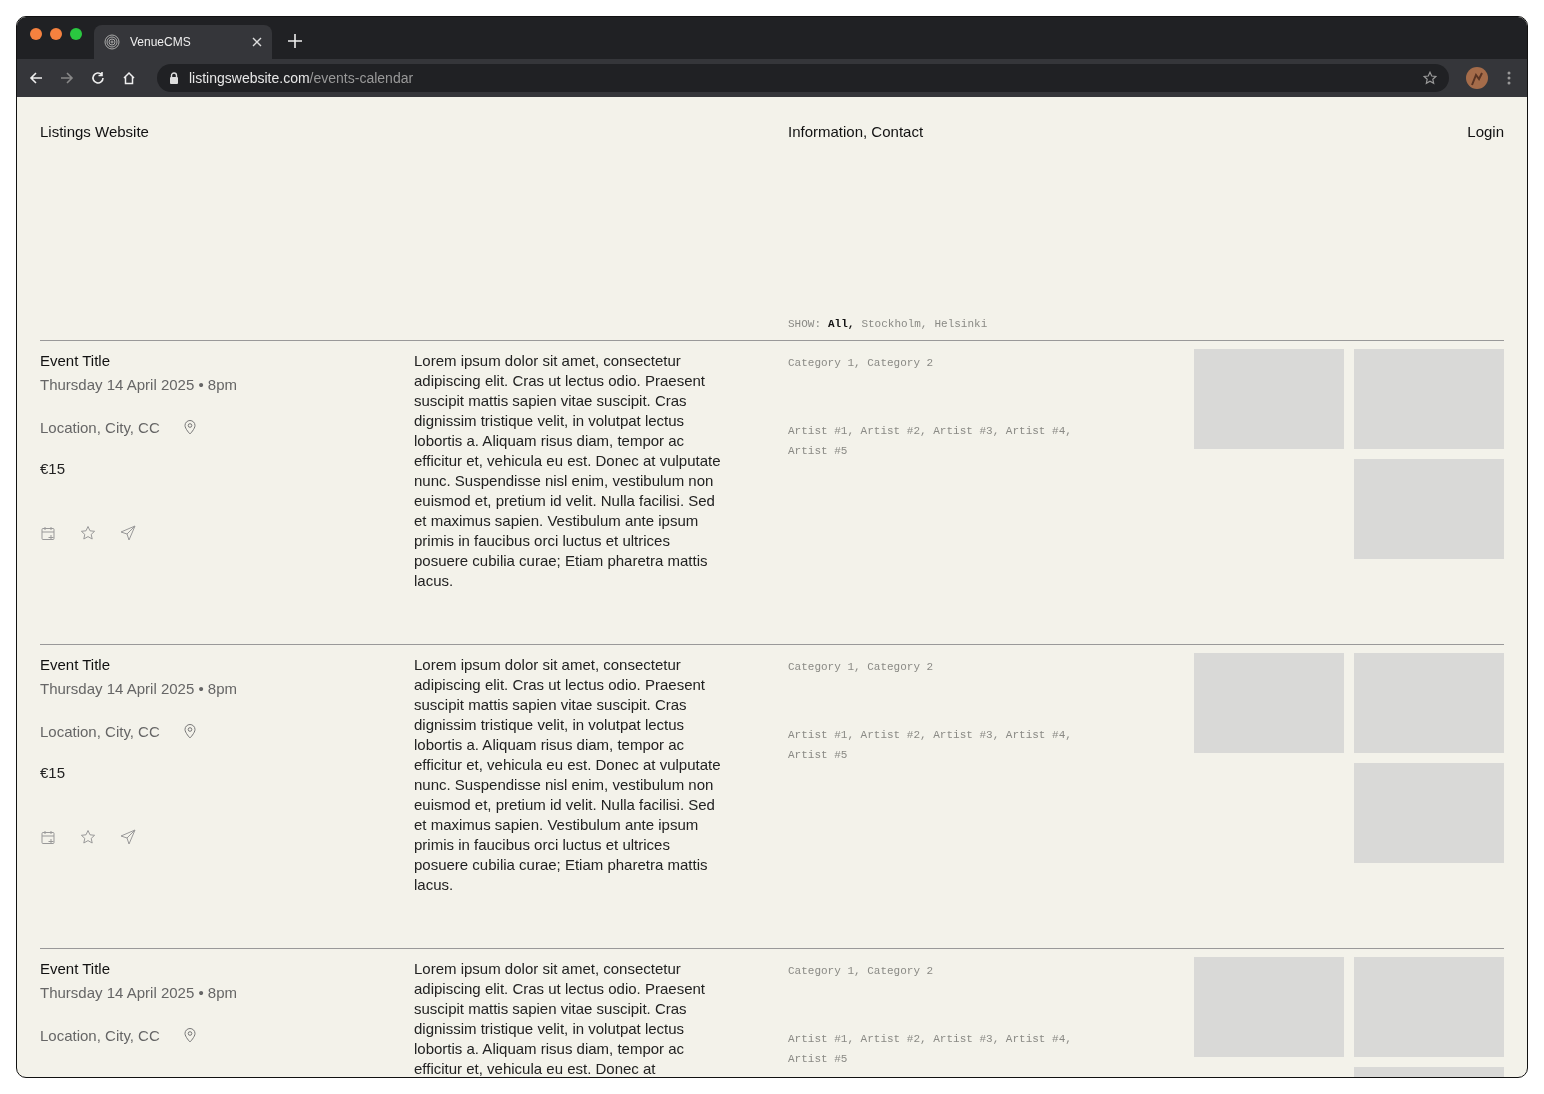  I want to click on lock-icon, so click(174, 78).